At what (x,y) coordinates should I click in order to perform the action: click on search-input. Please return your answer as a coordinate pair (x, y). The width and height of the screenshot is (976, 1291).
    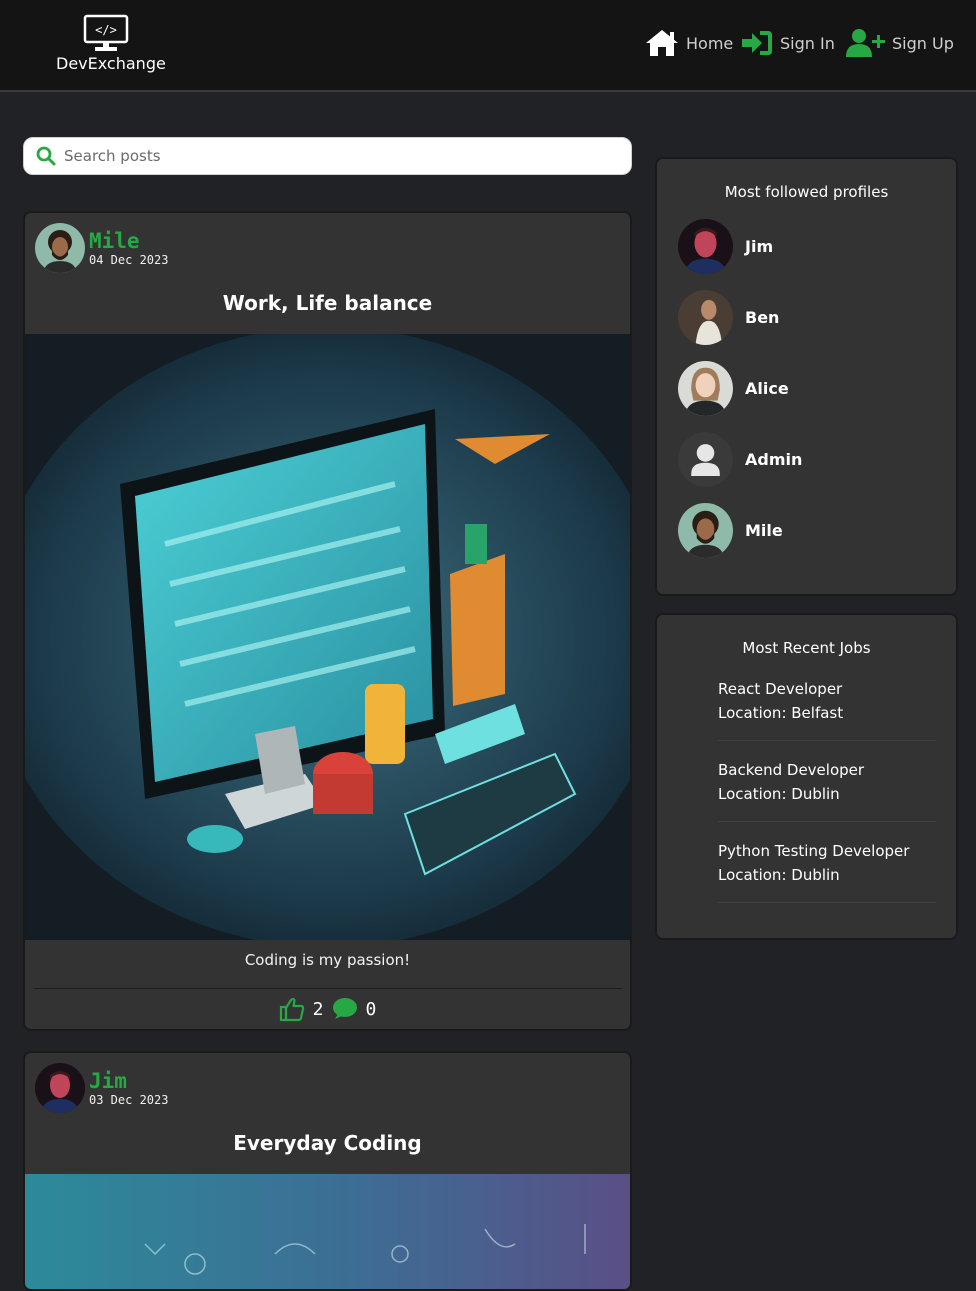
    Looking at the image, I should click on (334, 156).